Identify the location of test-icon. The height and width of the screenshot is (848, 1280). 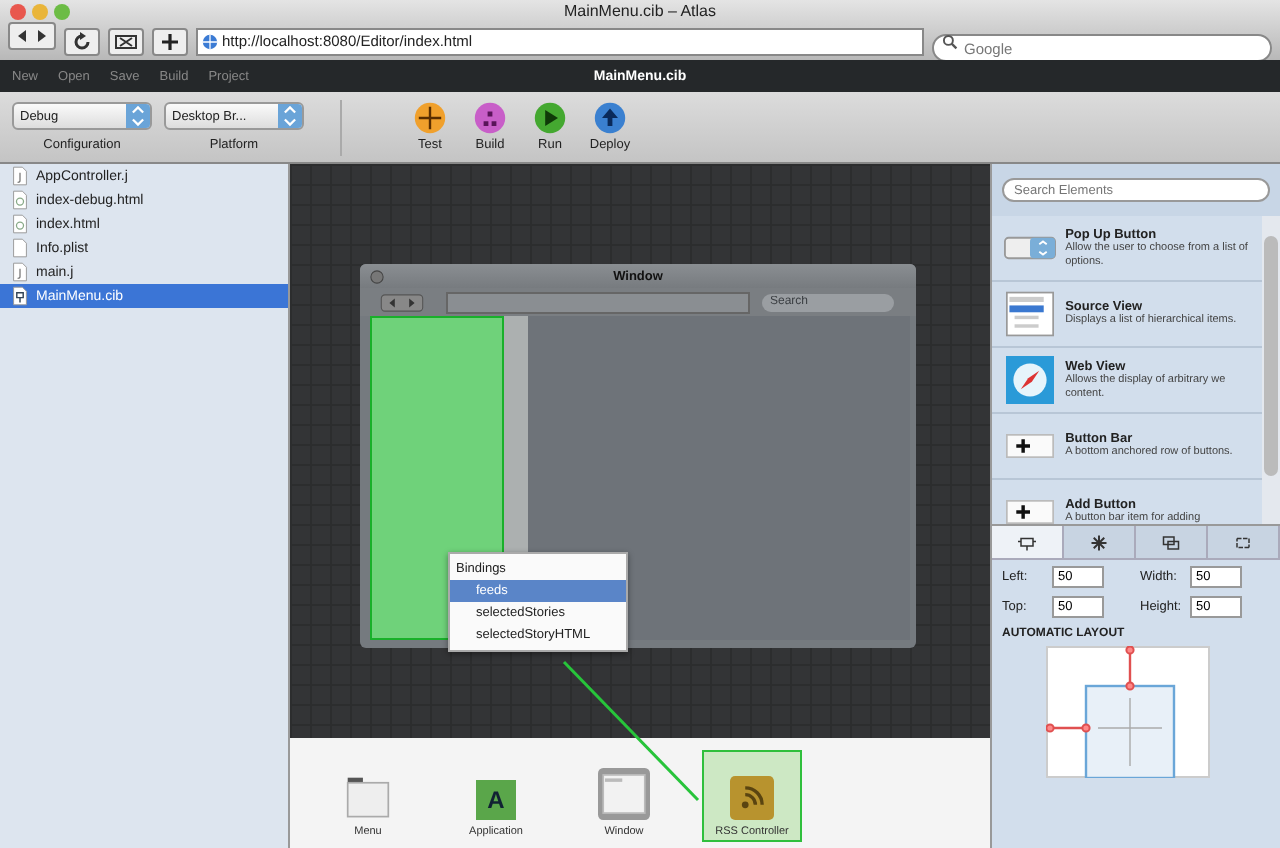
(430, 118).